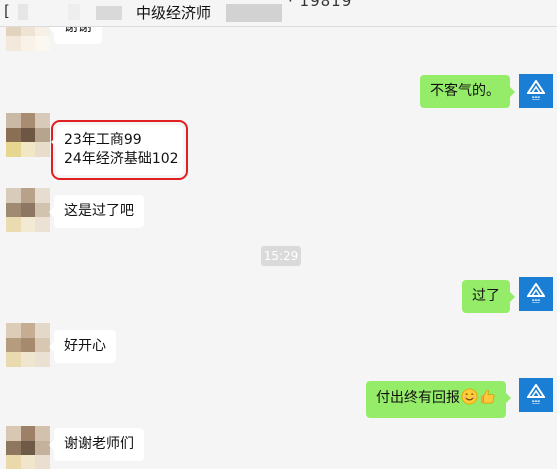 The image size is (557, 469). I want to click on message-bubble-incoming: 这是过了吧, so click(96, 211).